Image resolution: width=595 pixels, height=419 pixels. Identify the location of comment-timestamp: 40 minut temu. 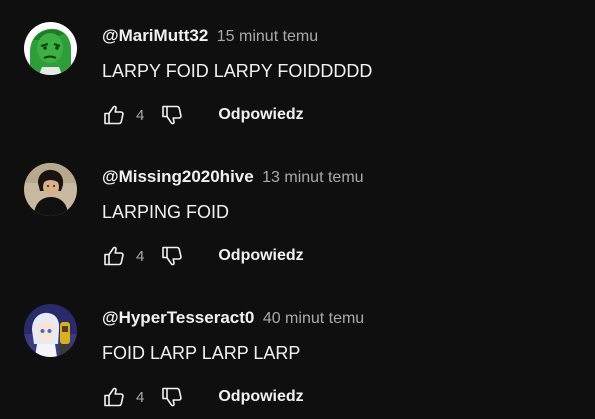
(313, 318).